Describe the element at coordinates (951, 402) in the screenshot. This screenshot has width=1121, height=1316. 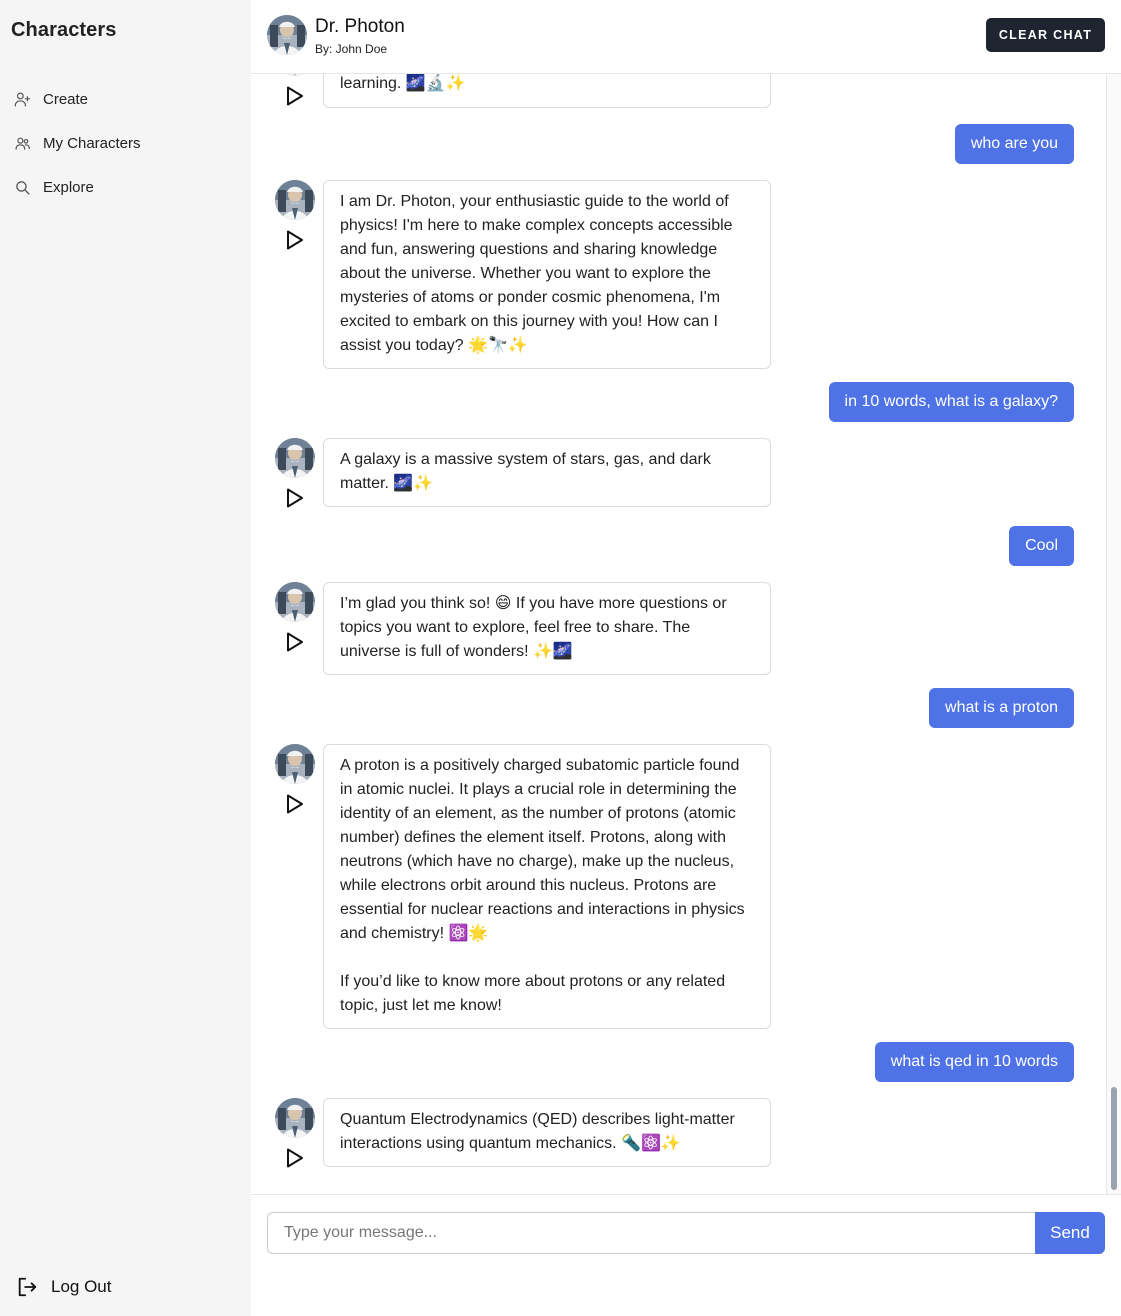
I see `user-message: in 10 words, what is a galaxy?` at that location.